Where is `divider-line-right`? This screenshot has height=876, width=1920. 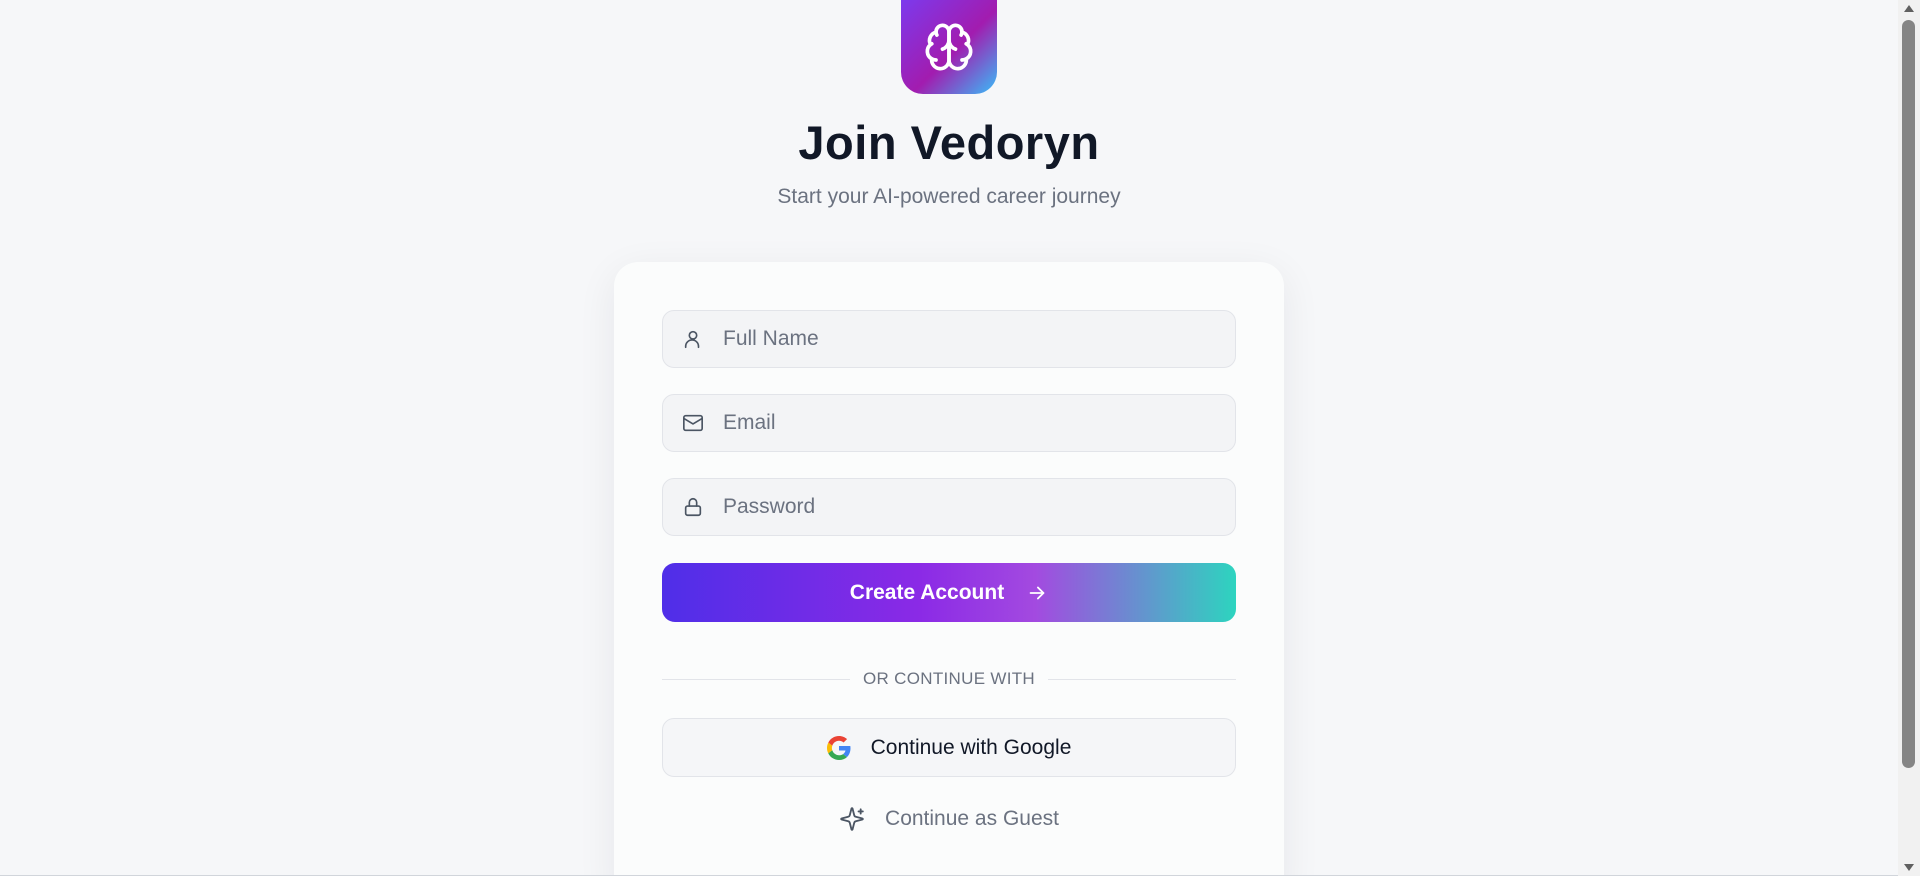
divider-line-right is located at coordinates (1142, 679).